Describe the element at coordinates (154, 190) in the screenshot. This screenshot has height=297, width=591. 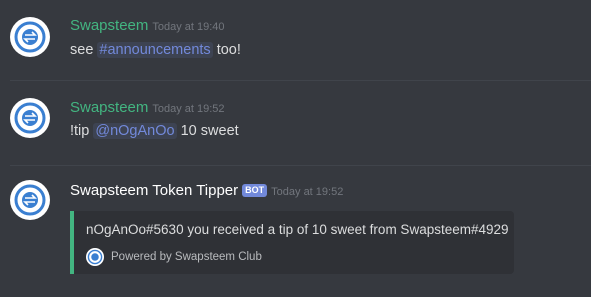
I see `author-name: Swapsteem Token Tipper` at that location.